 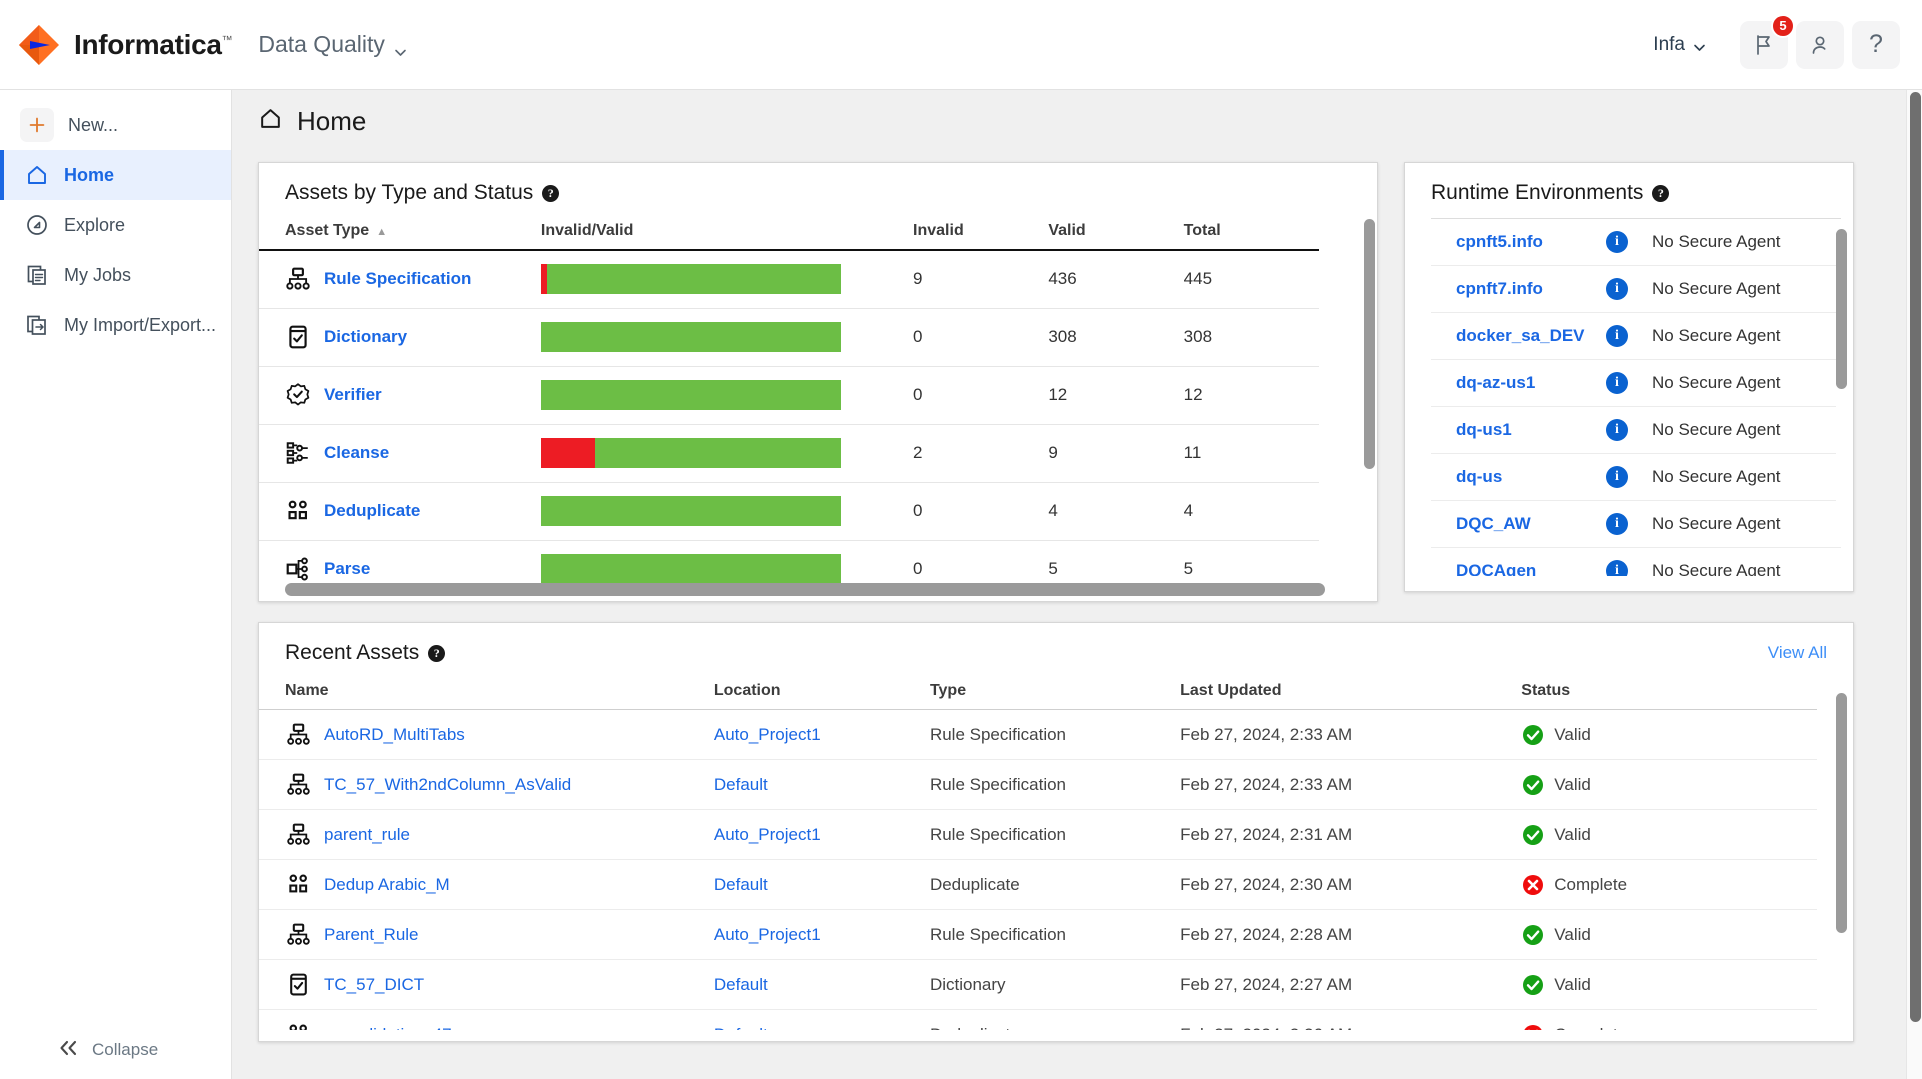 What do you see at coordinates (115, 275) in the screenshot?
I see `sidebar-item-my-jobs: My Jobs` at bounding box center [115, 275].